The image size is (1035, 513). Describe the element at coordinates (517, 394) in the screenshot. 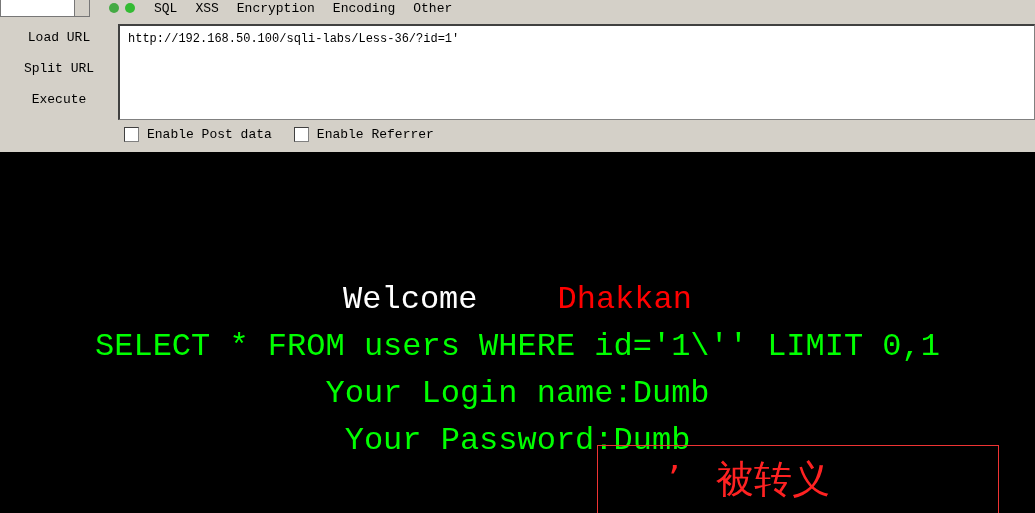

I see `login-name-text: Your Login name:Dumb` at that location.